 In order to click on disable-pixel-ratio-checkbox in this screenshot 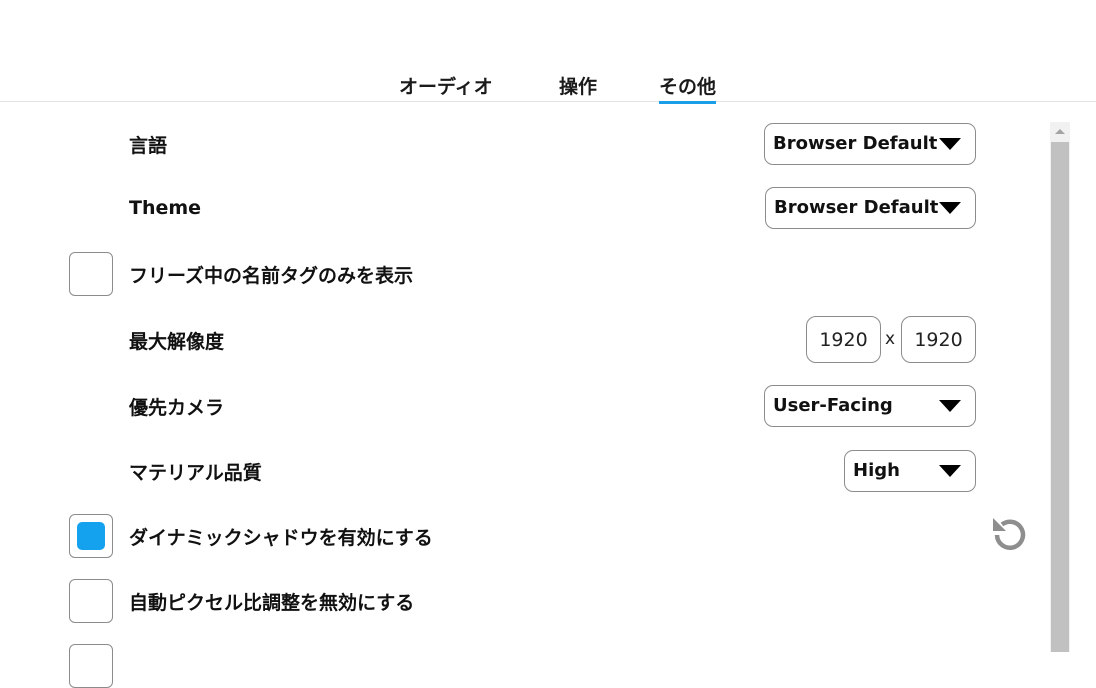, I will do `click(91, 601)`.